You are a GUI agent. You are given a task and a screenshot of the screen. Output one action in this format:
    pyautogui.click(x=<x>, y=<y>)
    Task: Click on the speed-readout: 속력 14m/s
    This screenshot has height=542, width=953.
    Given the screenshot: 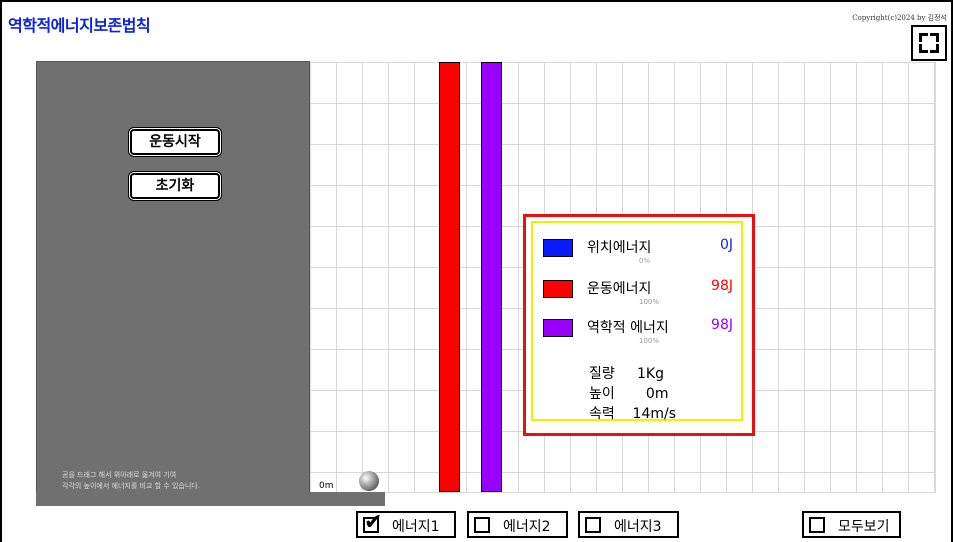 What is the action you would take?
    pyautogui.click(x=633, y=414)
    